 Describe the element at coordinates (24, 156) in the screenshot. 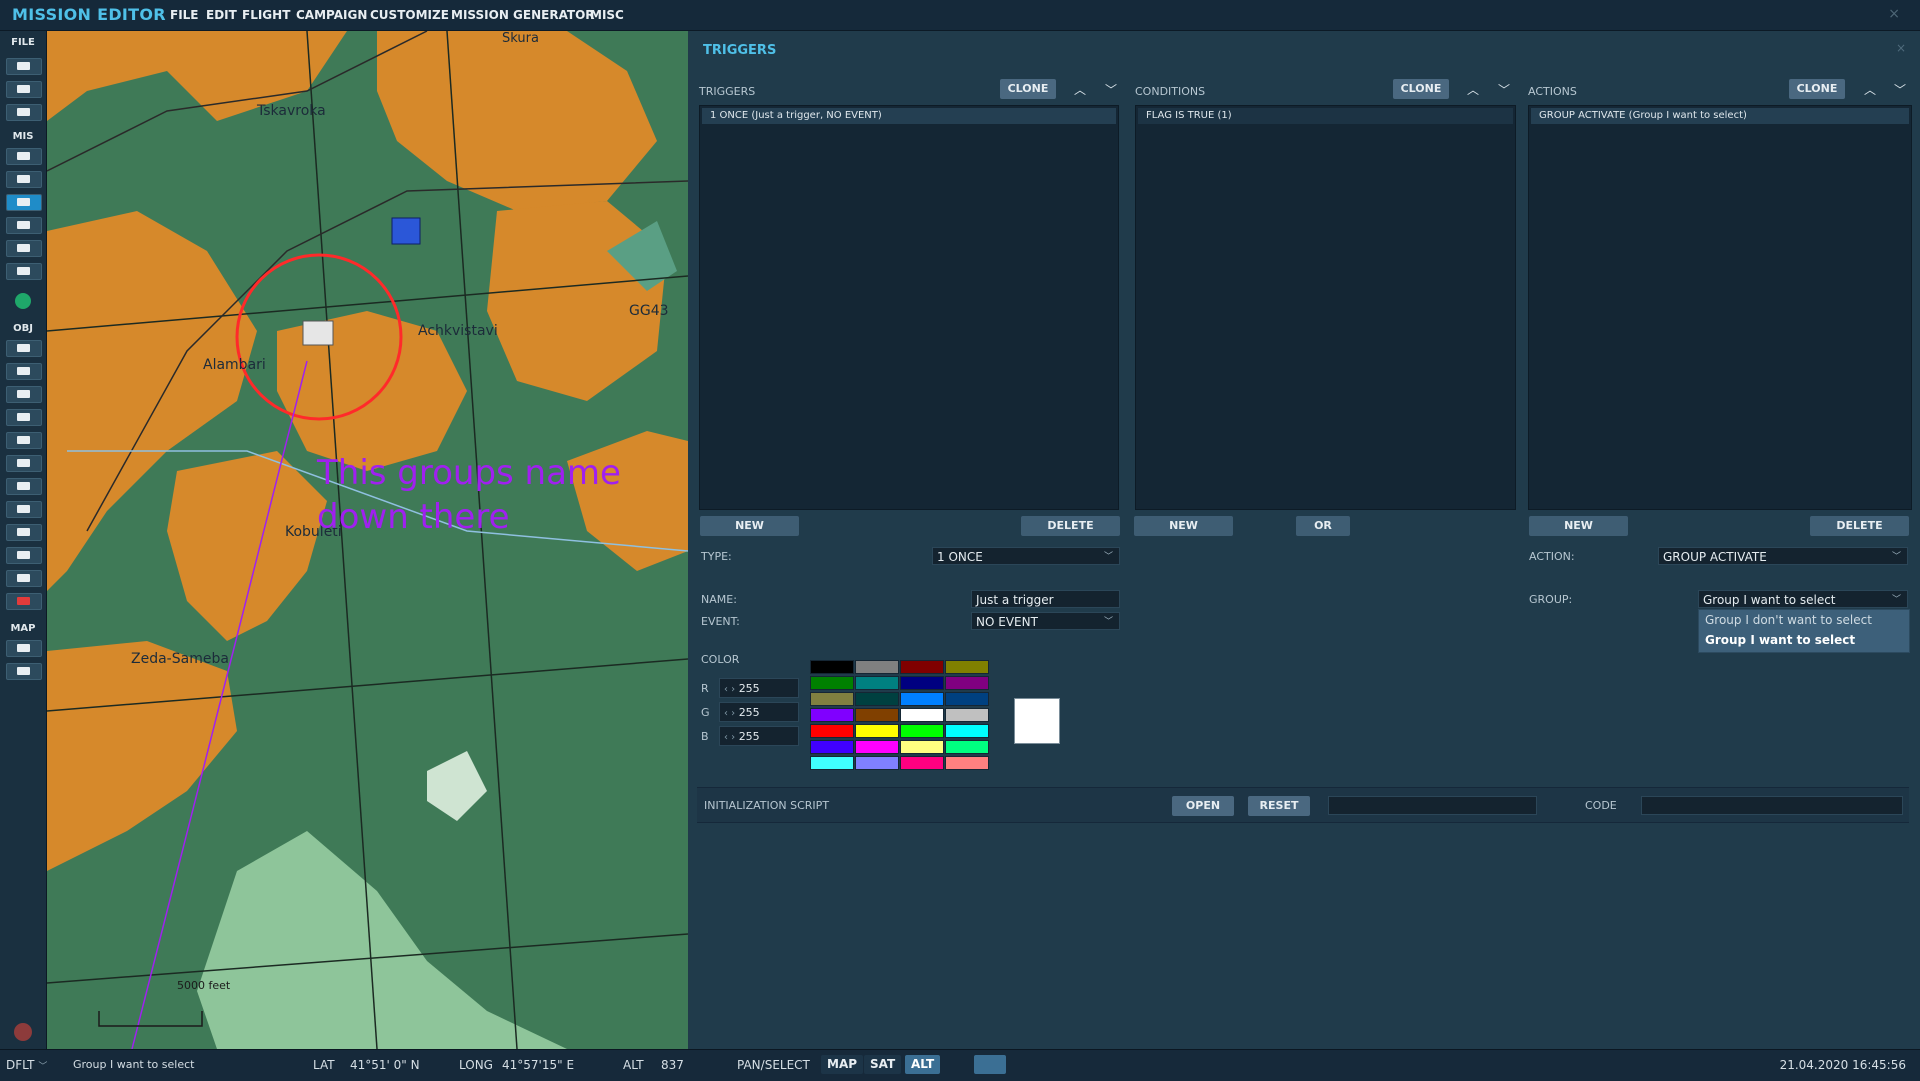

I see `briefing-icon` at that location.